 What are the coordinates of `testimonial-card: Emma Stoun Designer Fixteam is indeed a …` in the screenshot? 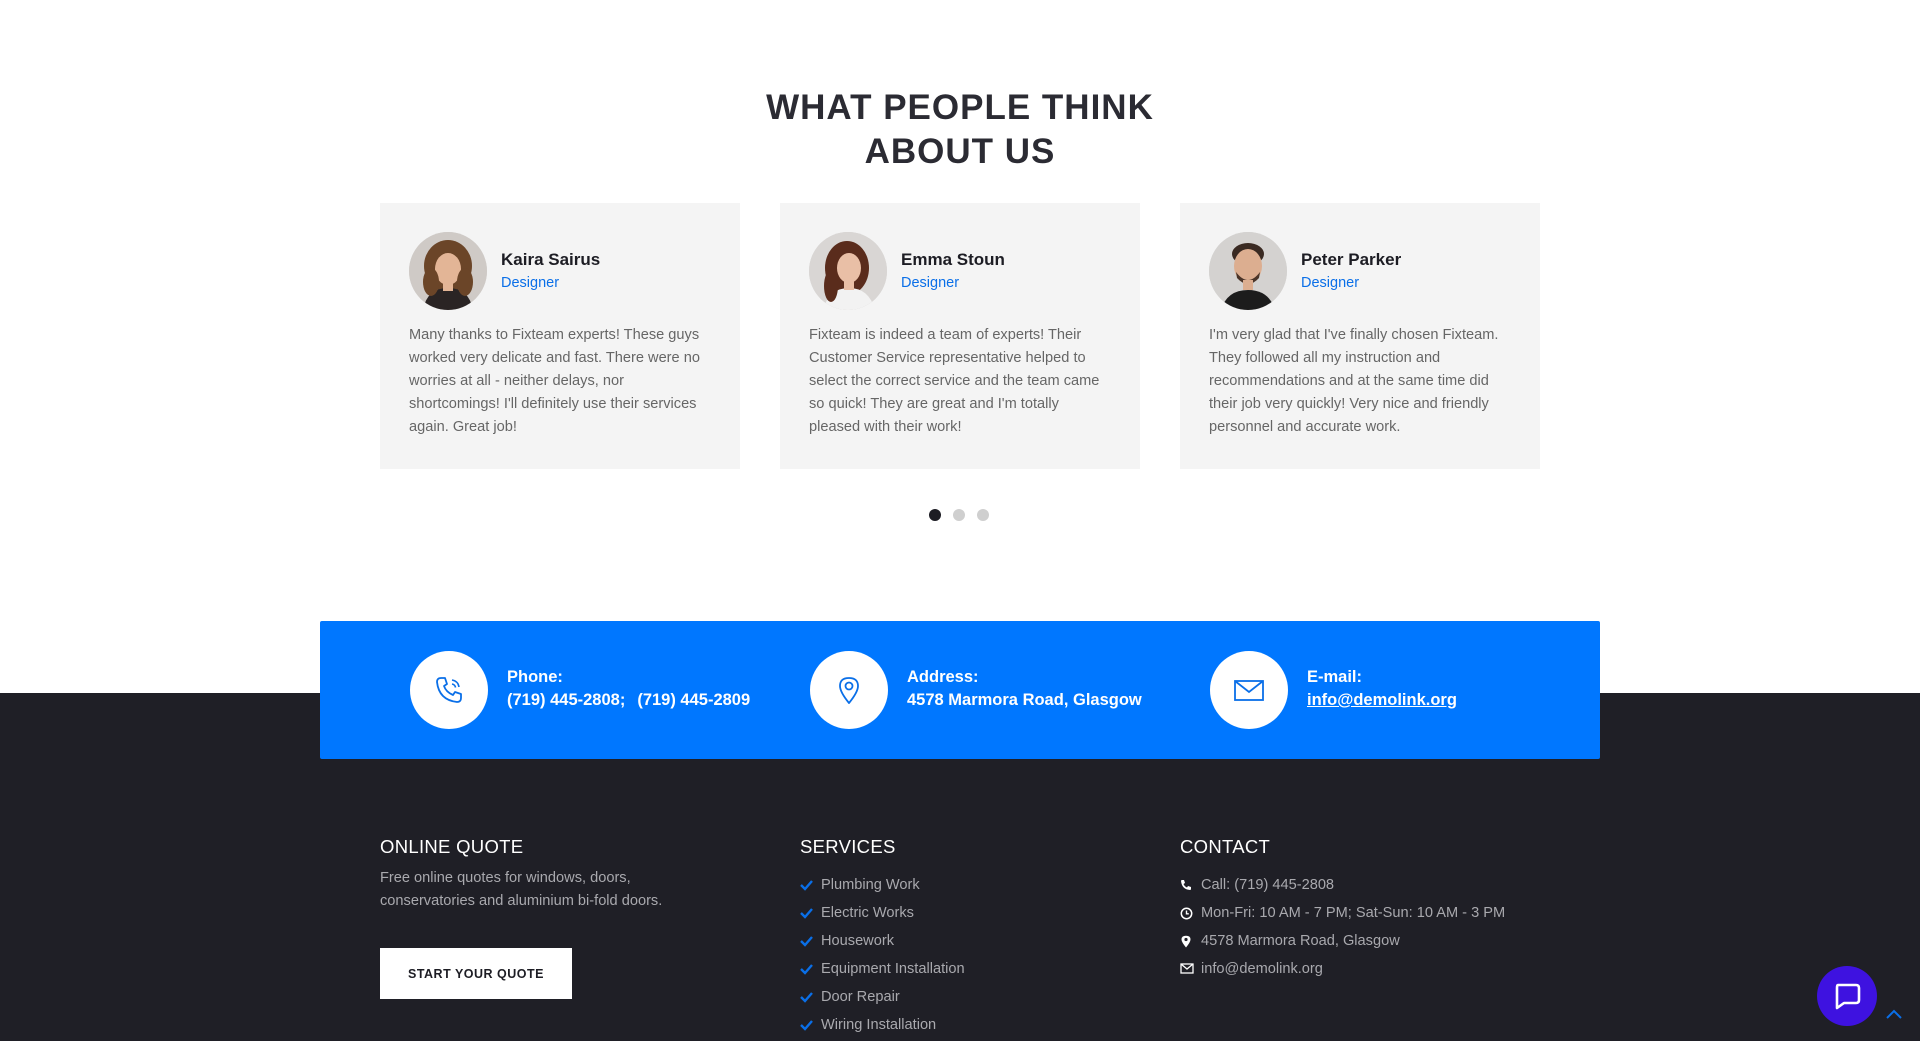 It's located at (960, 336).